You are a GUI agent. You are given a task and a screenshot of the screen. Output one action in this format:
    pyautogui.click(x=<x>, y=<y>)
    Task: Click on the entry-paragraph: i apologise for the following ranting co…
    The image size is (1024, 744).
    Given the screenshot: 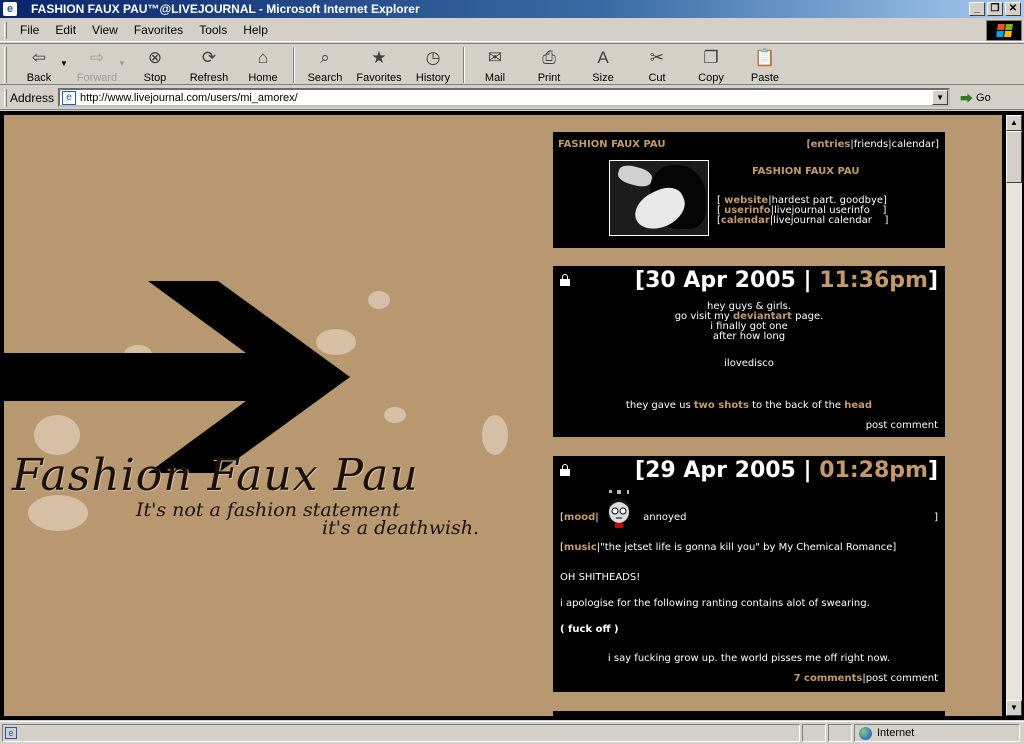 What is the action you would take?
    pyautogui.click(x=715, y=603)
    